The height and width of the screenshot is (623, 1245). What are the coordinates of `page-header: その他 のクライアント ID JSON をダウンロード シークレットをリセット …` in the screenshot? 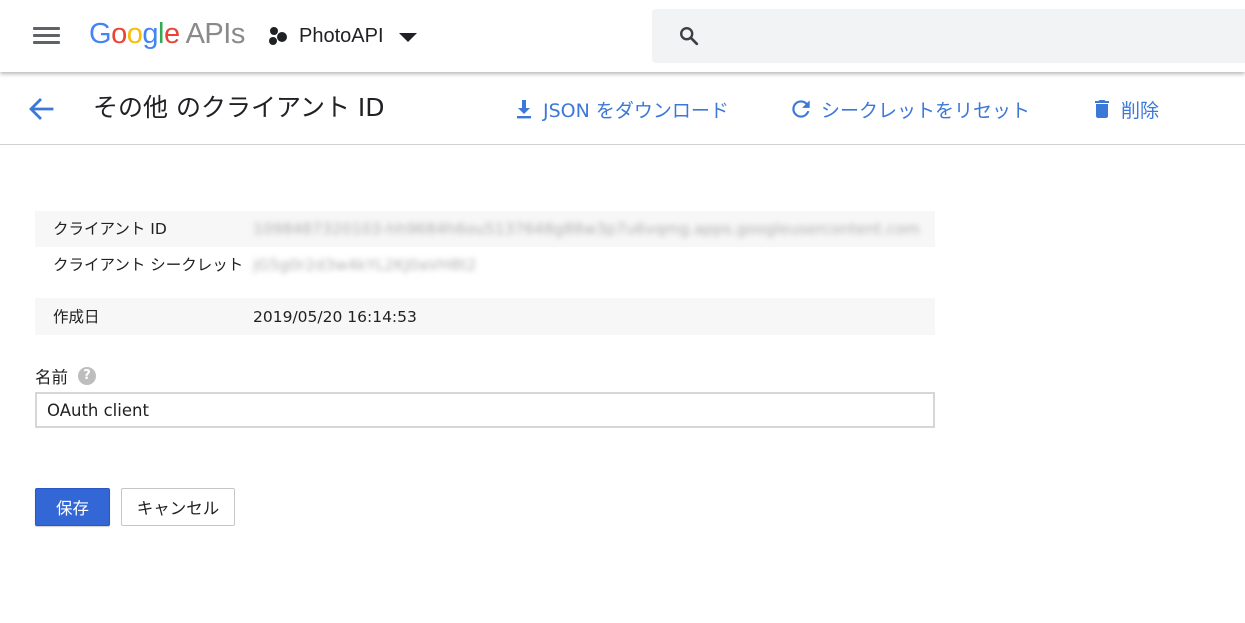 It's located at (622, 108).